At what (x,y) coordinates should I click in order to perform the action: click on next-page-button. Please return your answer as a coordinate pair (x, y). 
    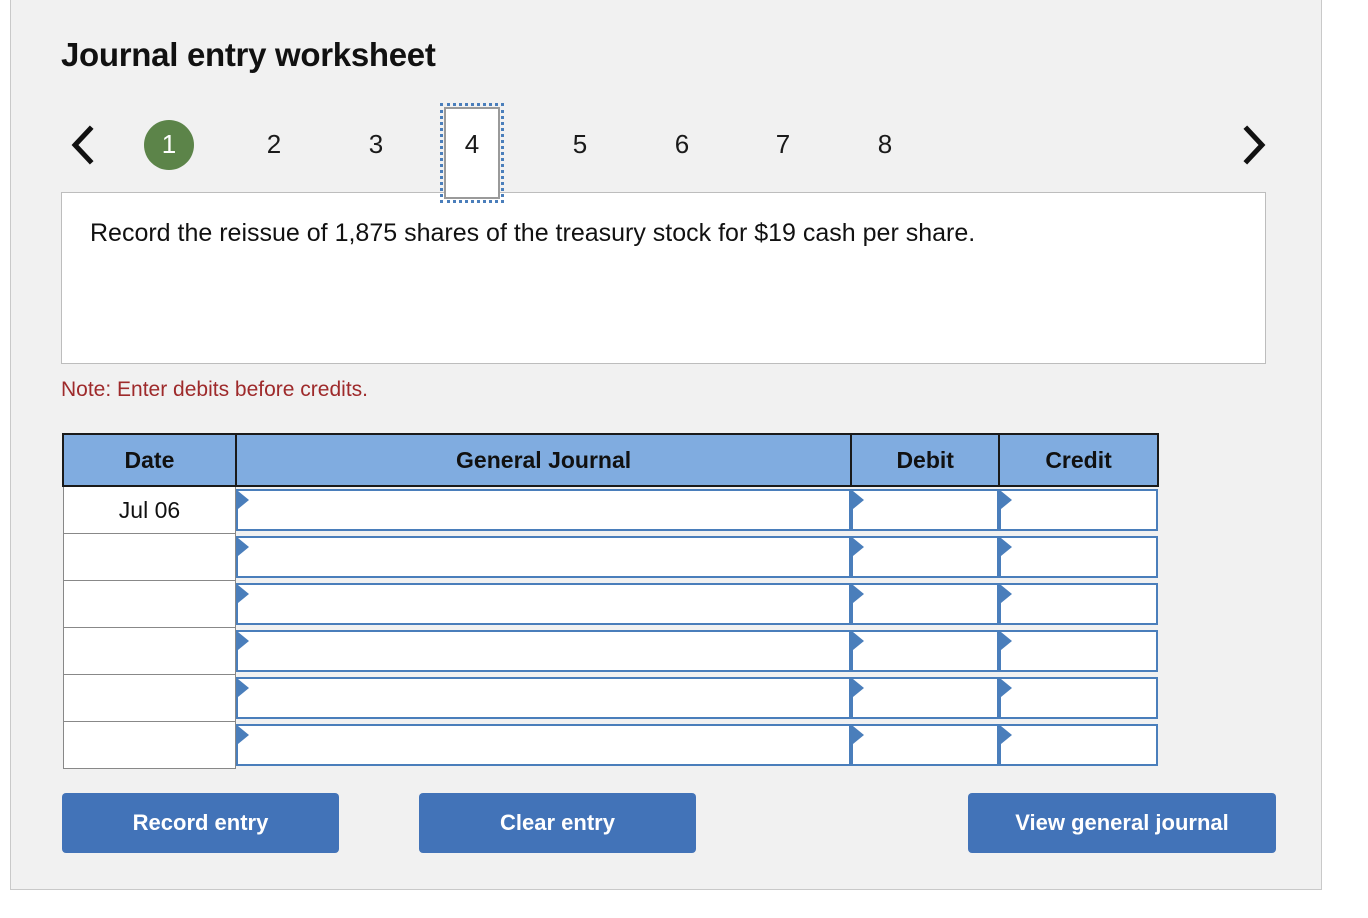
    Looking at the image, I should click on (1254, 144).